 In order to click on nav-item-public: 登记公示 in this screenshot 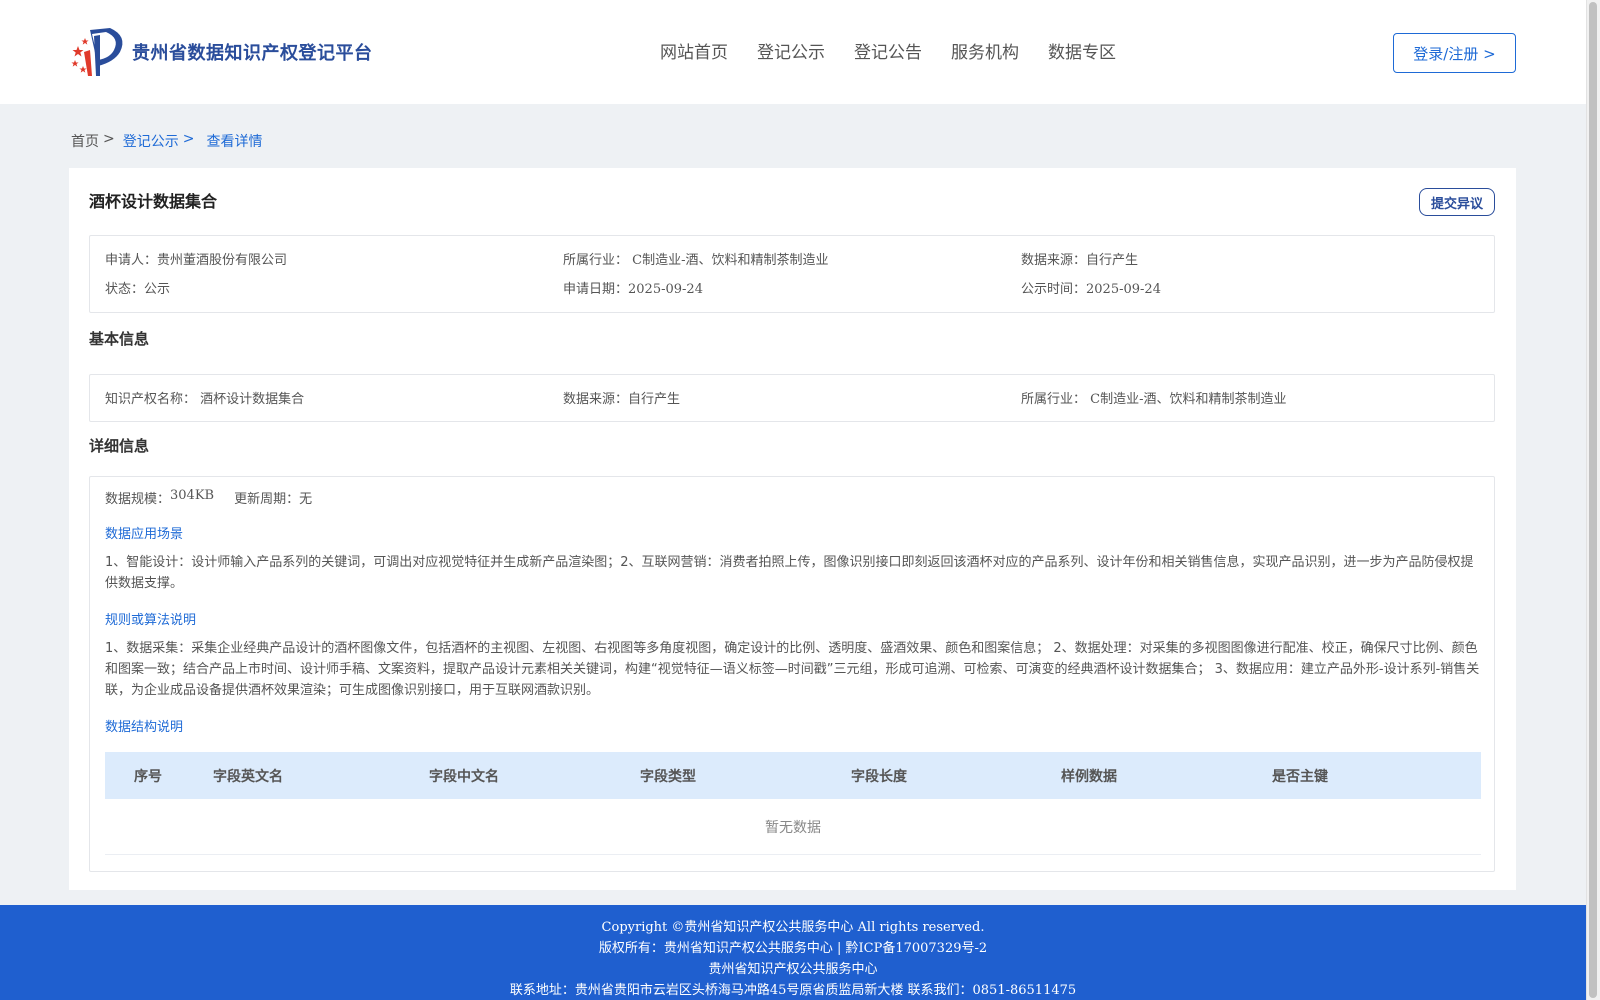, I will do `click(791, 50)`.